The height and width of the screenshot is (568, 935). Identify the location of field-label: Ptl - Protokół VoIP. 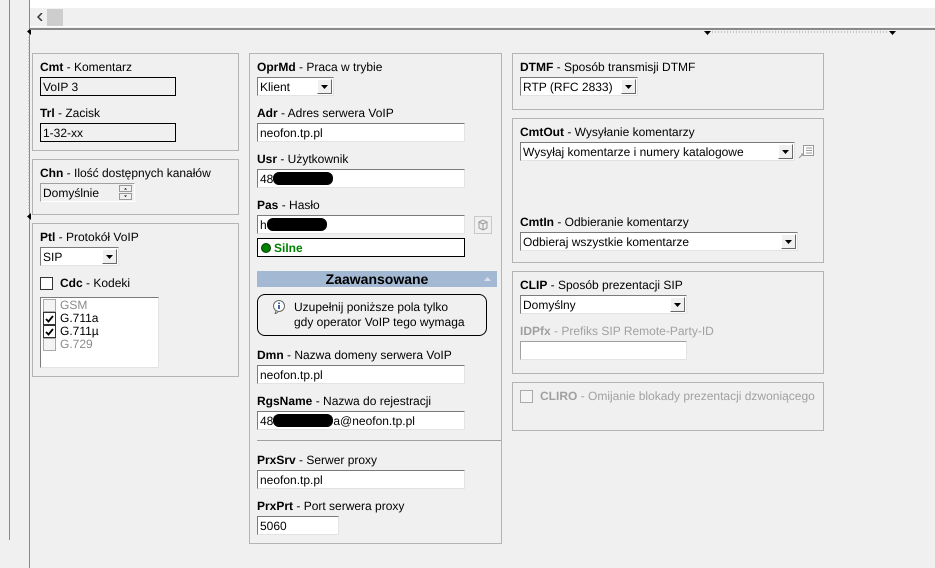
(90, 237).